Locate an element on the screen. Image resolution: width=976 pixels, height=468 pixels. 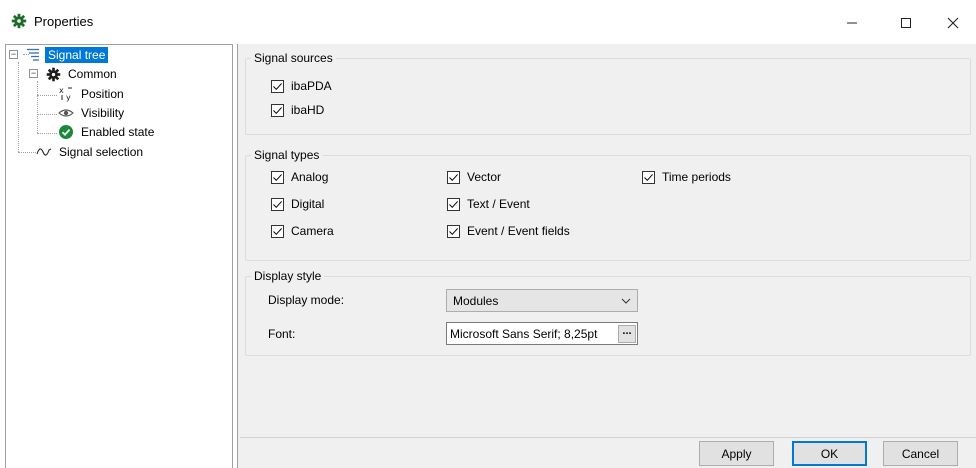
checkbox-text-event: Text / Event is located at coordinates (488, 204).